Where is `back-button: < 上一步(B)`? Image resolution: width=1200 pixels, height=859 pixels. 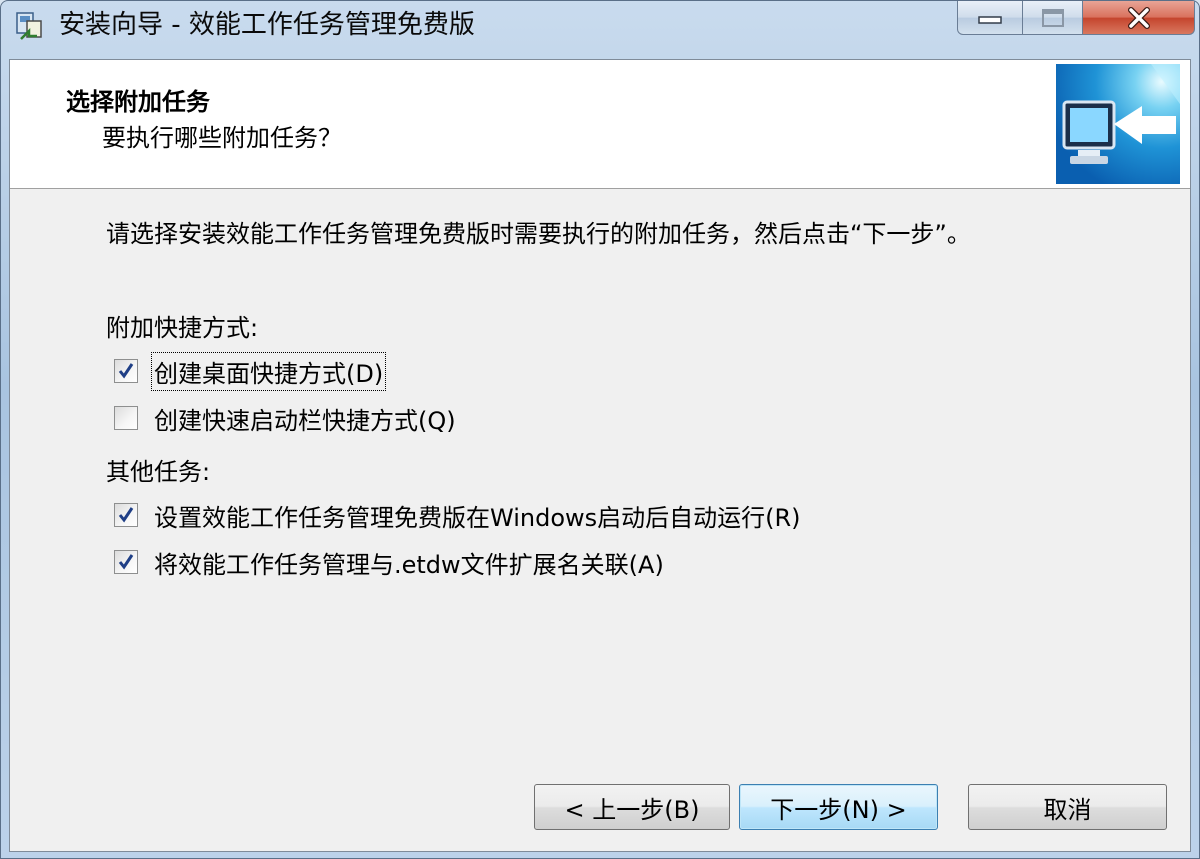 back-button: < 上一步(B) is located at coordinates (632, 807).